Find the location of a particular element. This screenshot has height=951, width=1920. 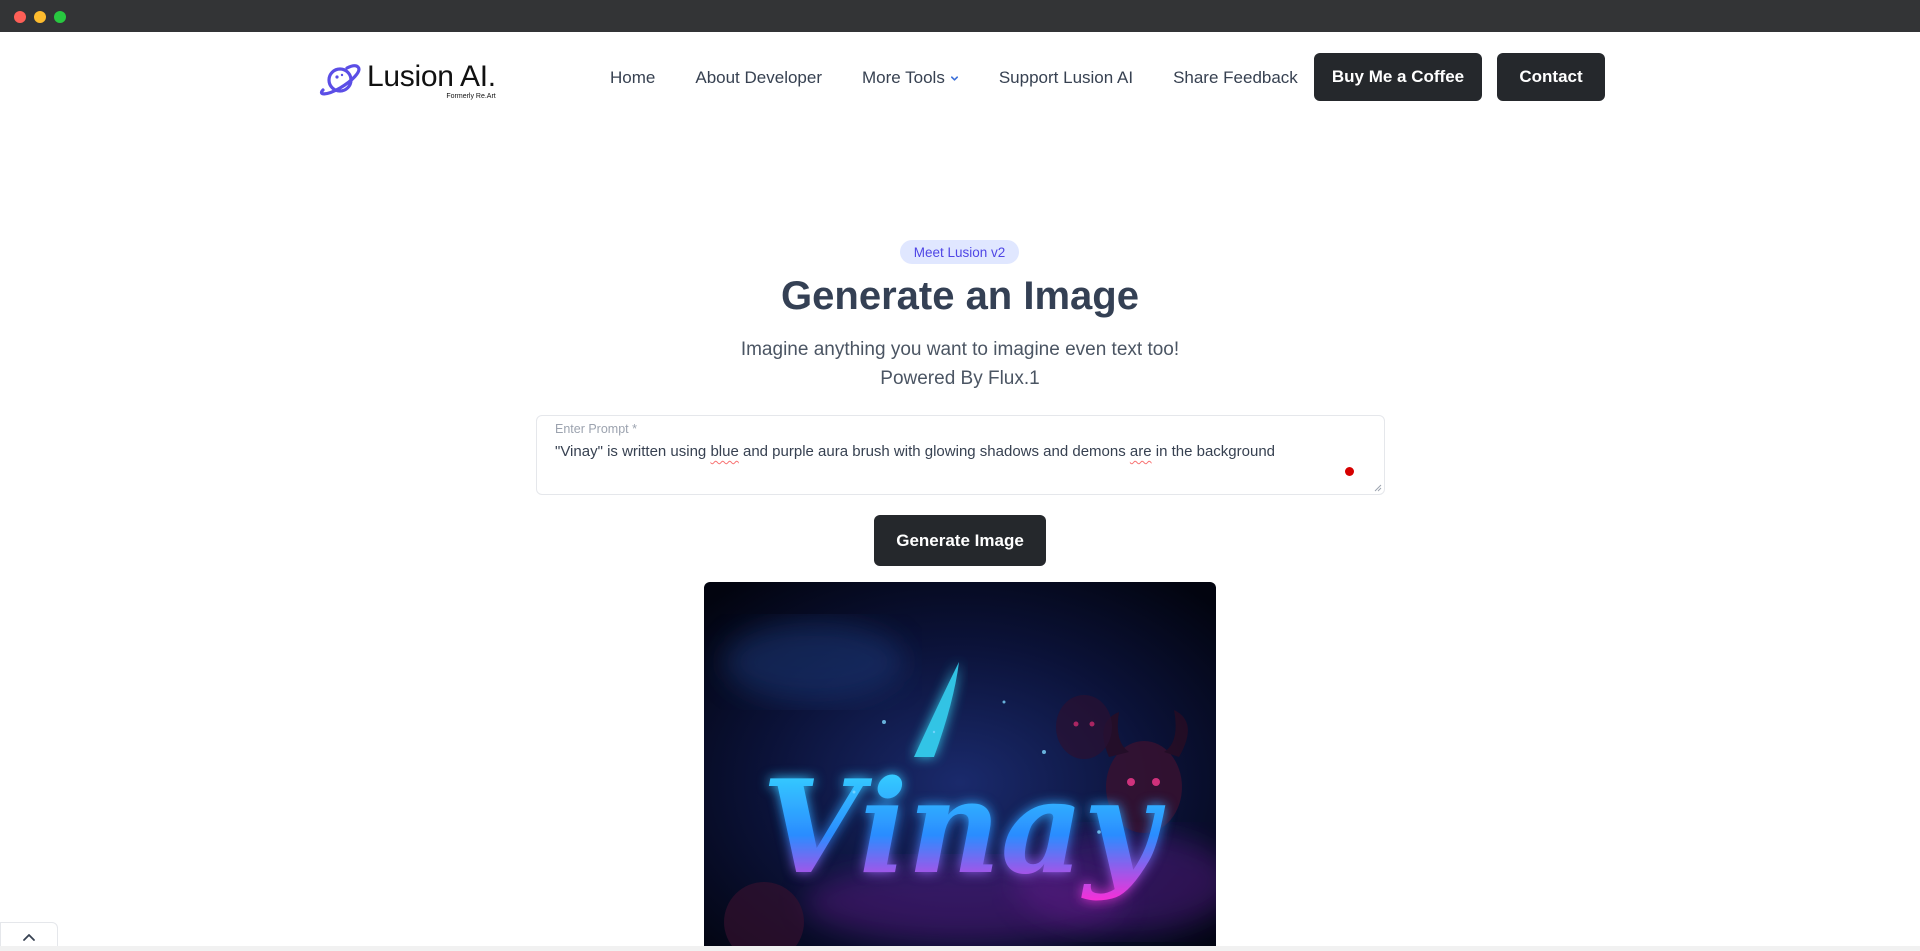

generated-image-text: Vinay is located at coordinates (964, 828).